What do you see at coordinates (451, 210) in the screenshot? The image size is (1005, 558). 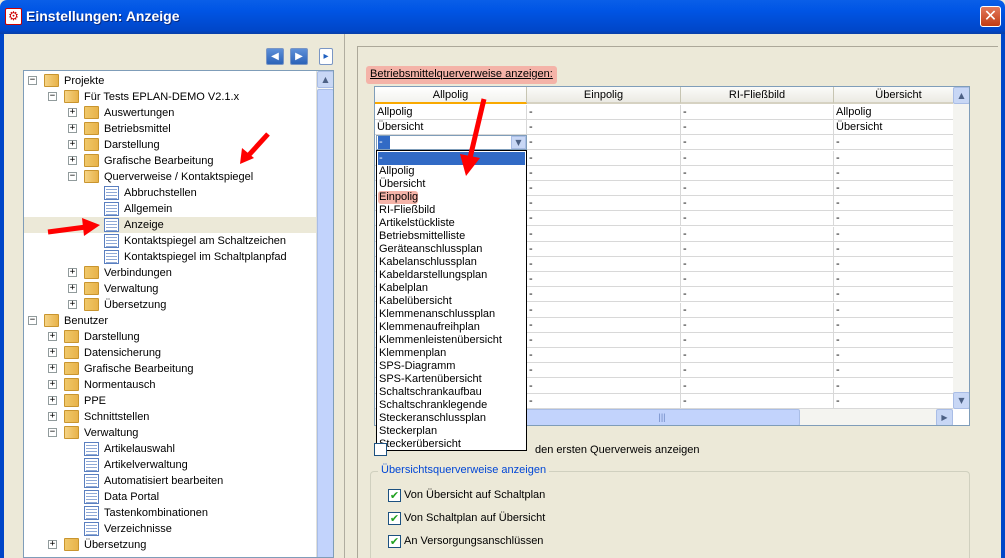 I see `dropdown-option: RI-Fließbild` at bounding box center [451, 210].